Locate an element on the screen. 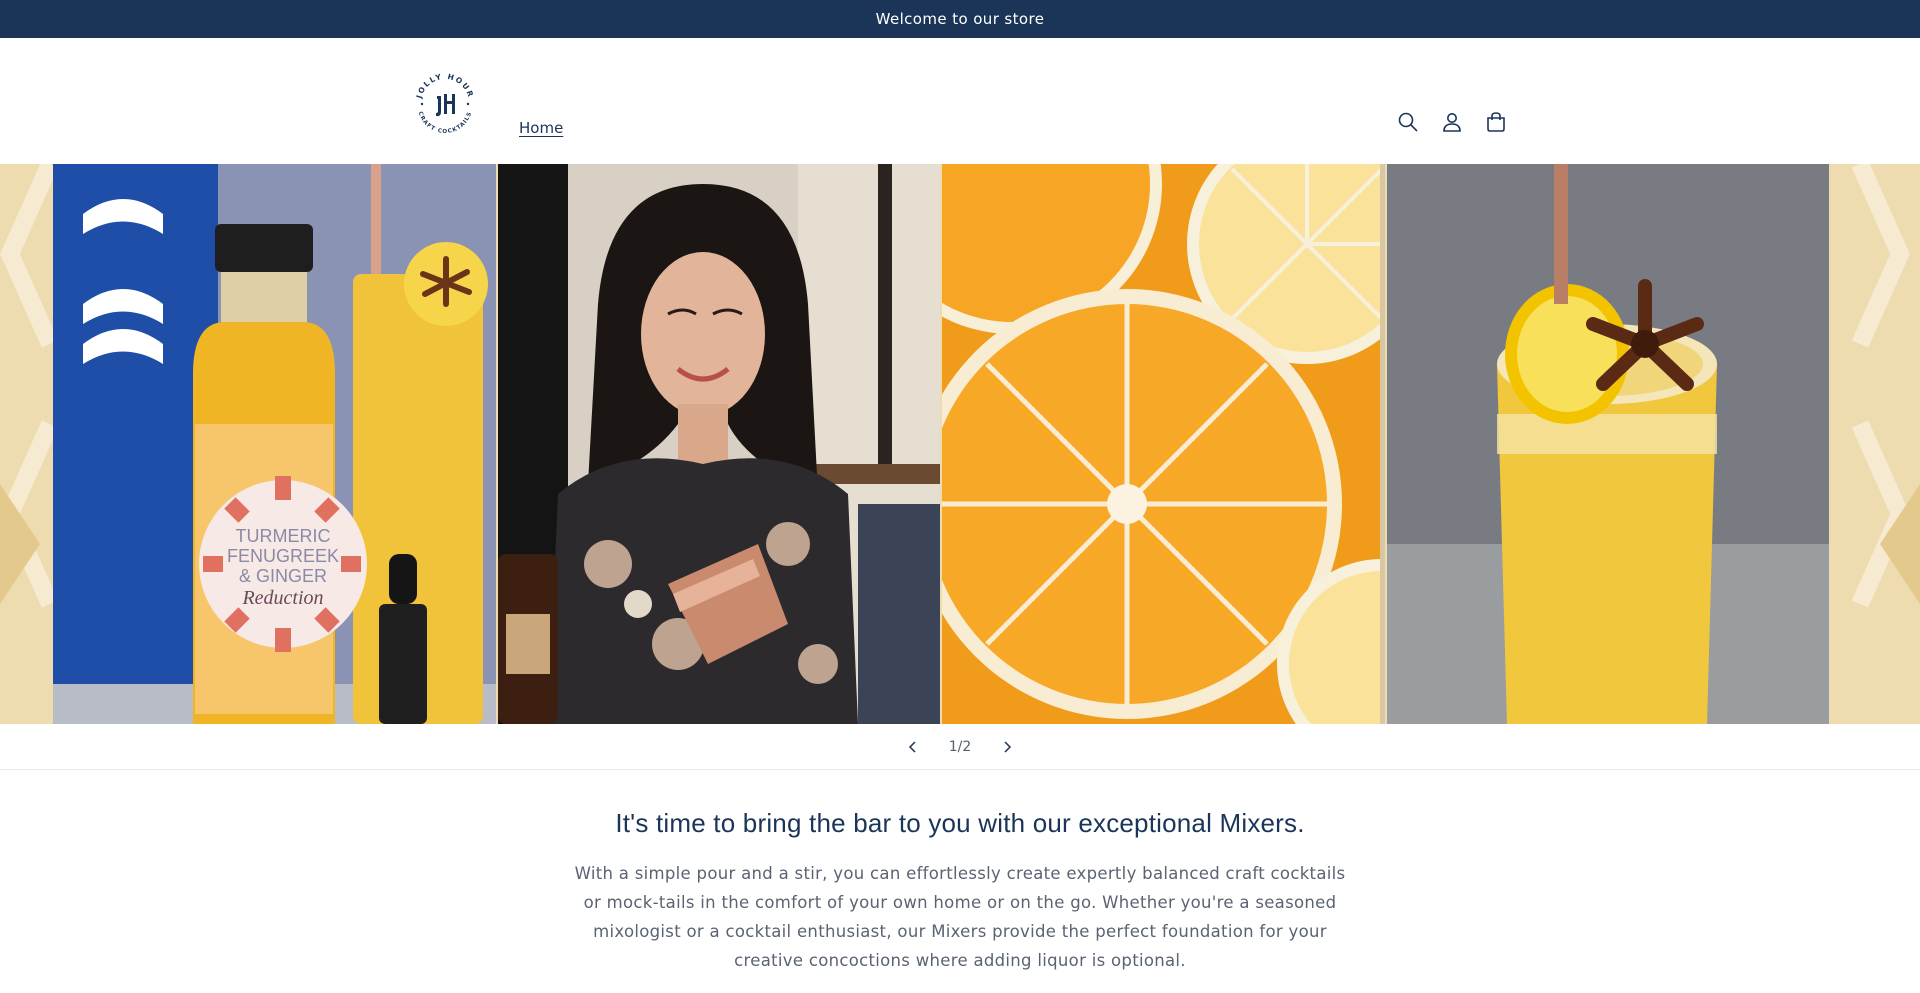  announcement-text: Welcome to our store is located at coordinates (960, 19).